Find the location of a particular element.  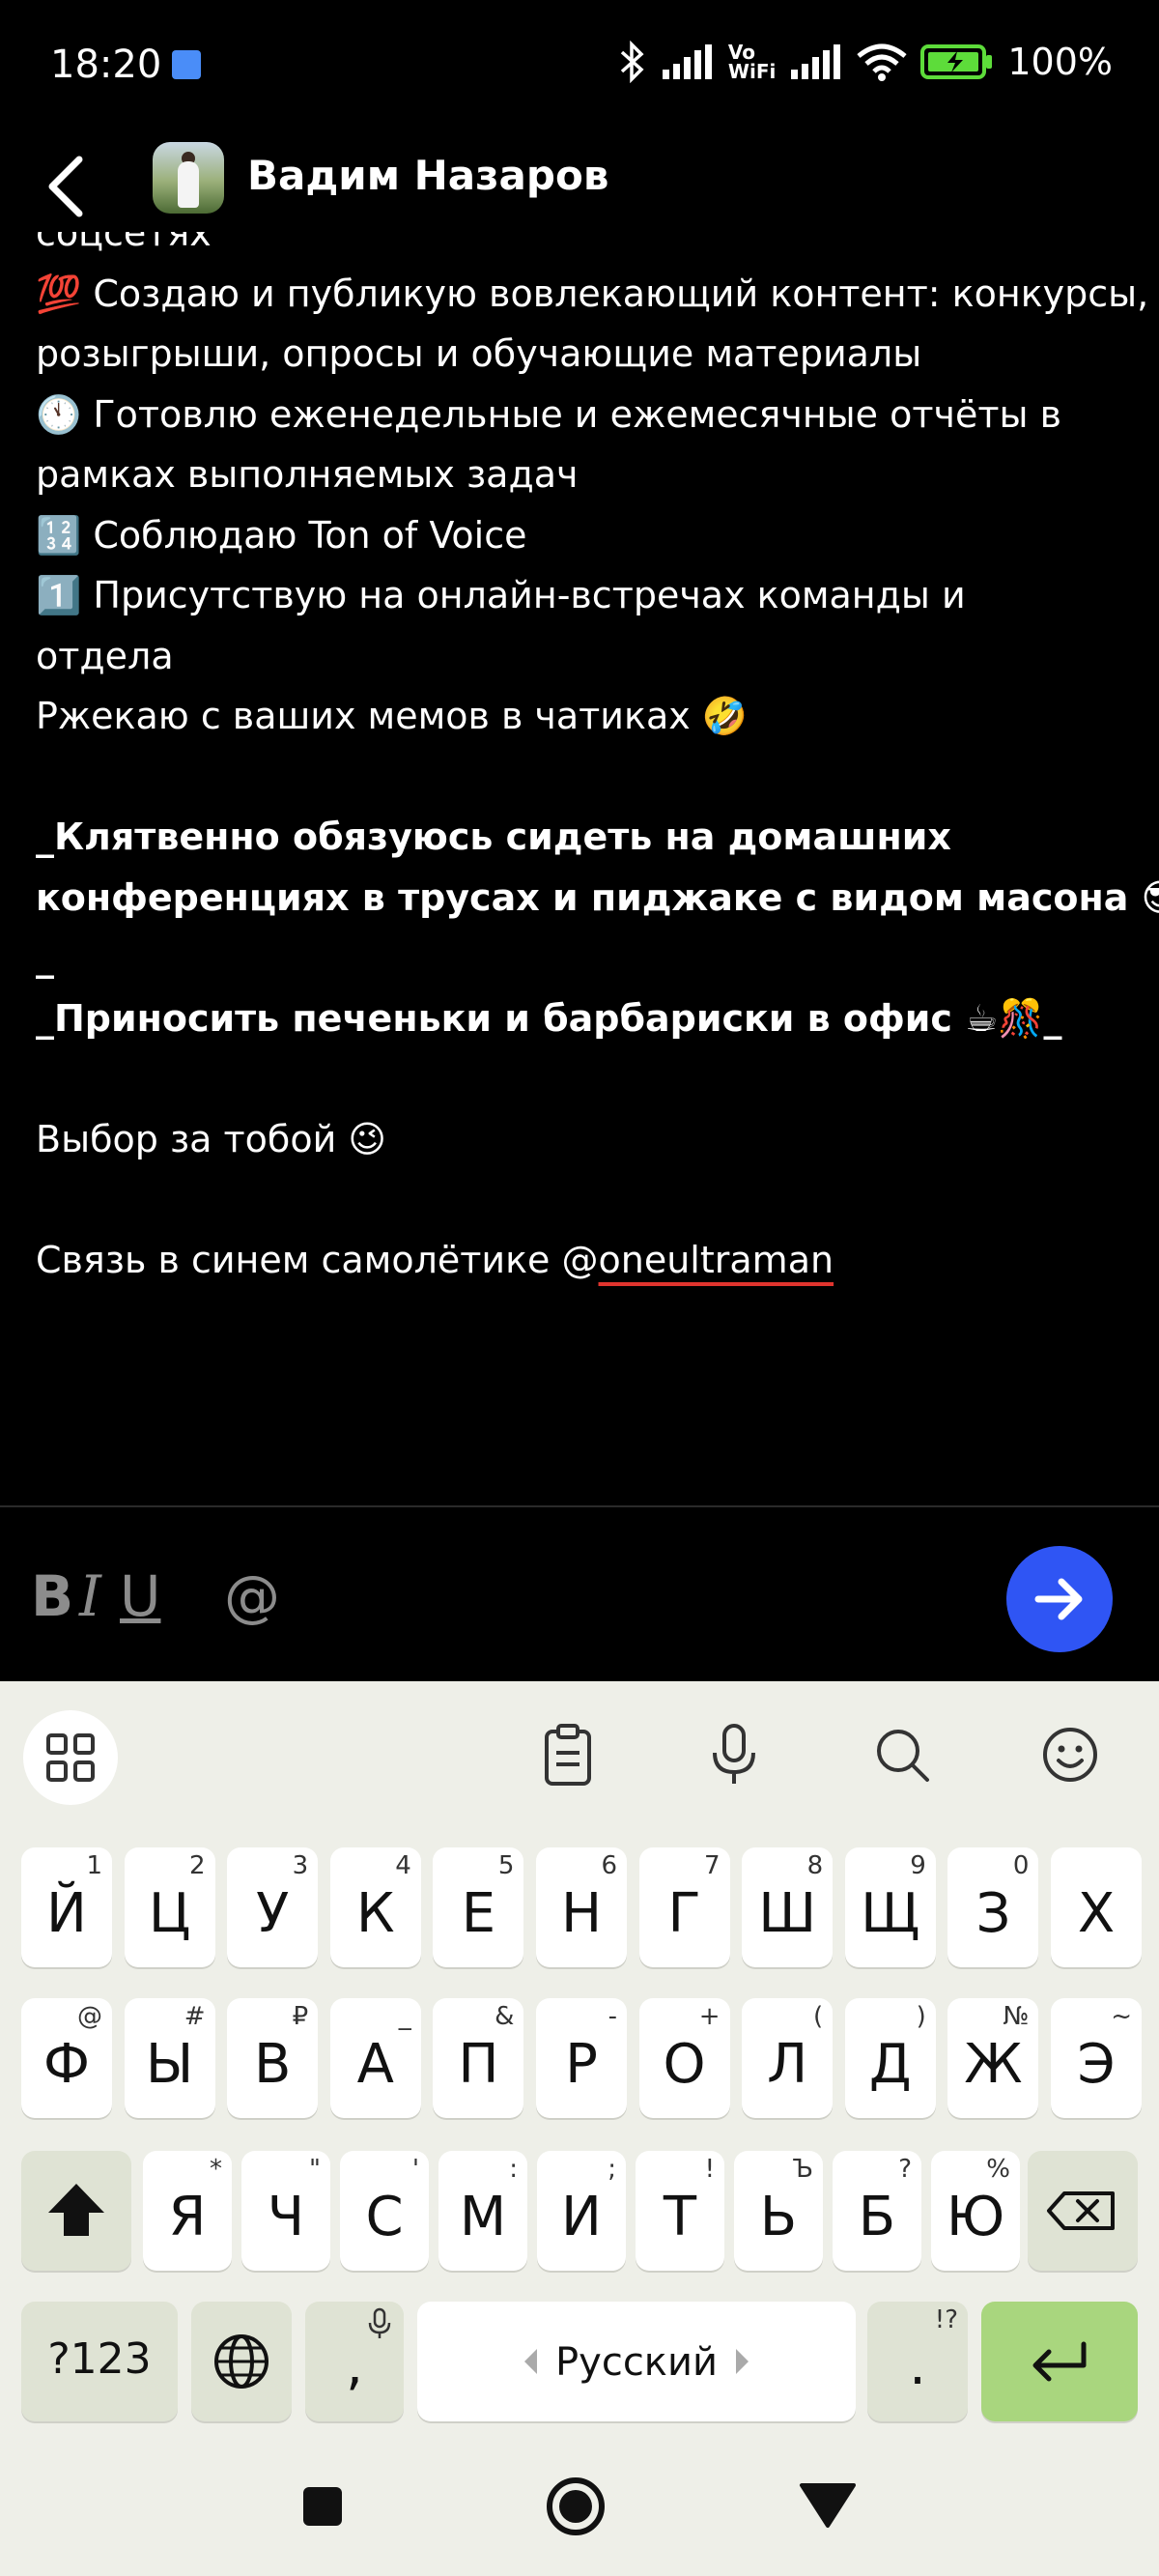

period-key: . !? is located at coordinates (917, 2362).